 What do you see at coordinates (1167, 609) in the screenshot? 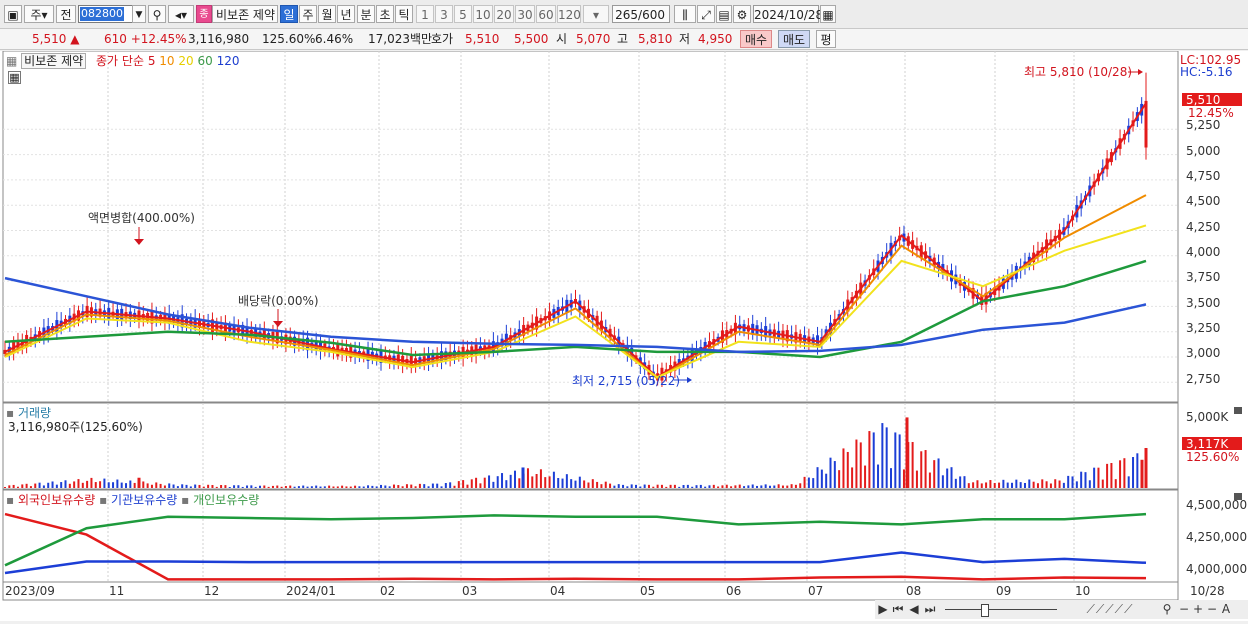
I see `magnifier-icon: ⚲` at bounding box center [1167, 609].